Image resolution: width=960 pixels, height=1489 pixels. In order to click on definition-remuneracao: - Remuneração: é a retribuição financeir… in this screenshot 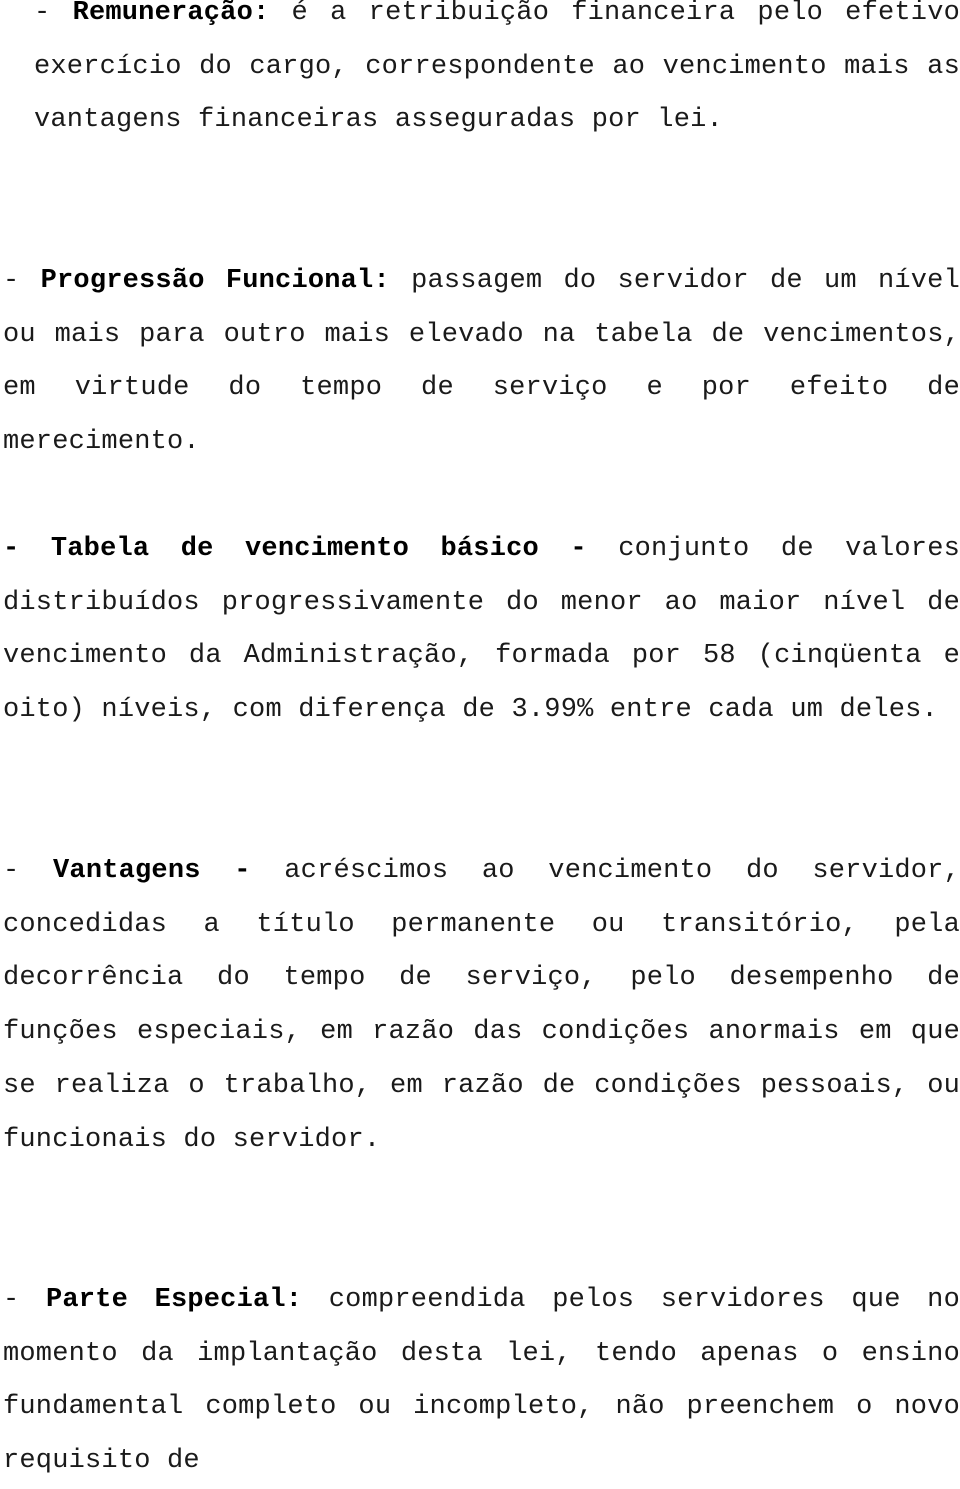, I will do `click(497, 74)`.